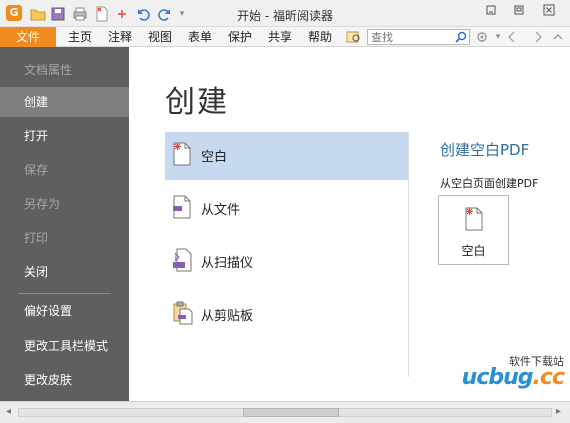  What do you see at coordinates (489, 183) in the screenshot?
I see `detail-subtitle: 从空白页面创建PDF` at bounding box center [489, 183].